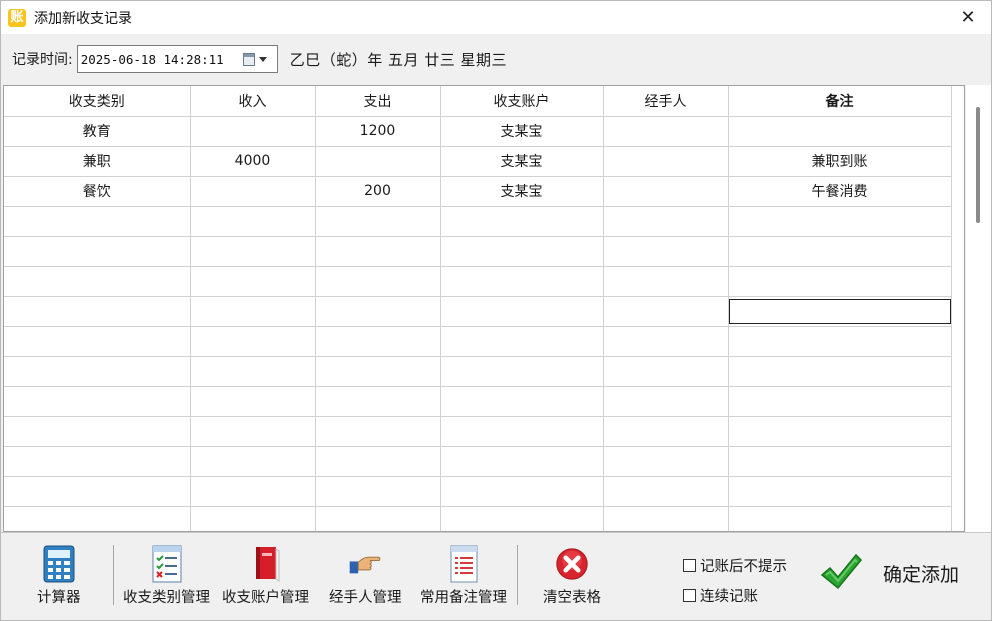  I want to click on close-button: ✕, so click(968, 17).